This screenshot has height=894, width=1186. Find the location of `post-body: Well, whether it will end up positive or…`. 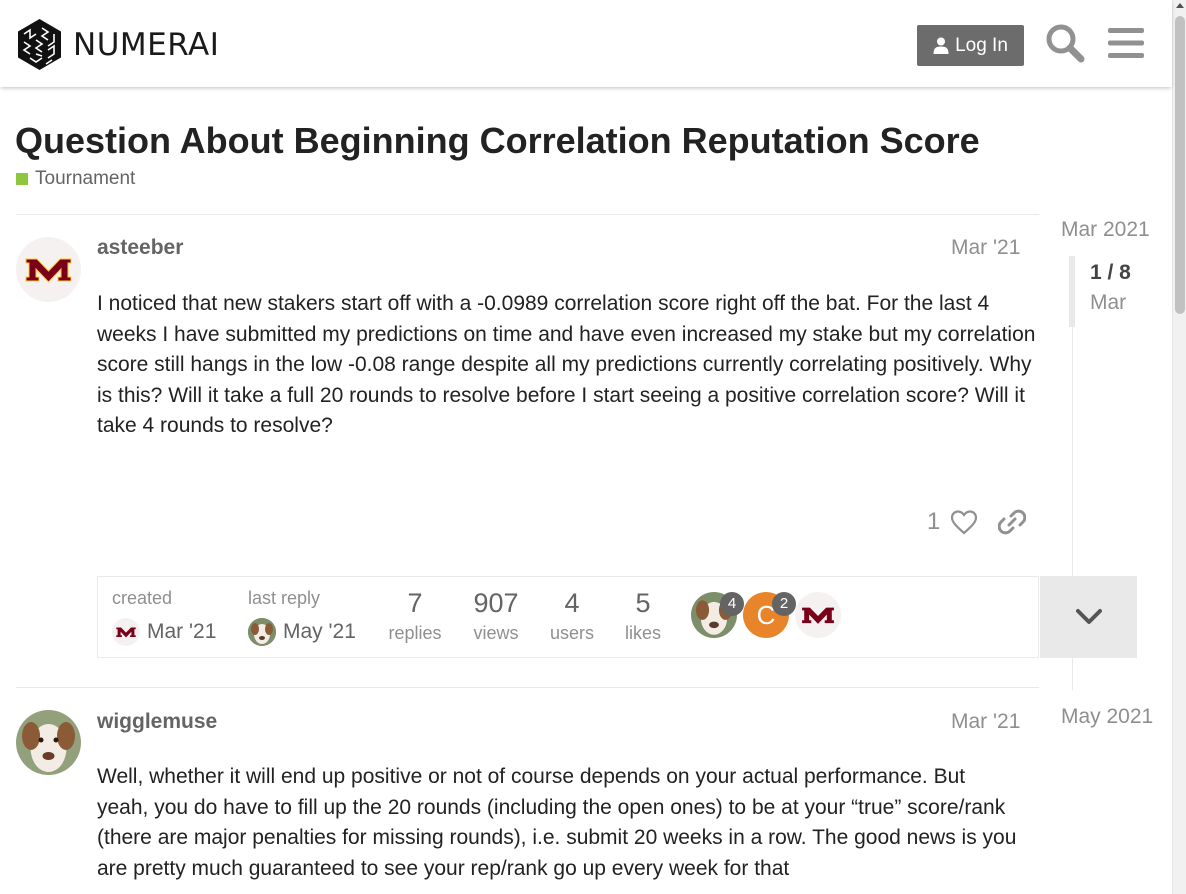

post-body: Well, whether it will end up positive or… is located at coordinates (557, 822).